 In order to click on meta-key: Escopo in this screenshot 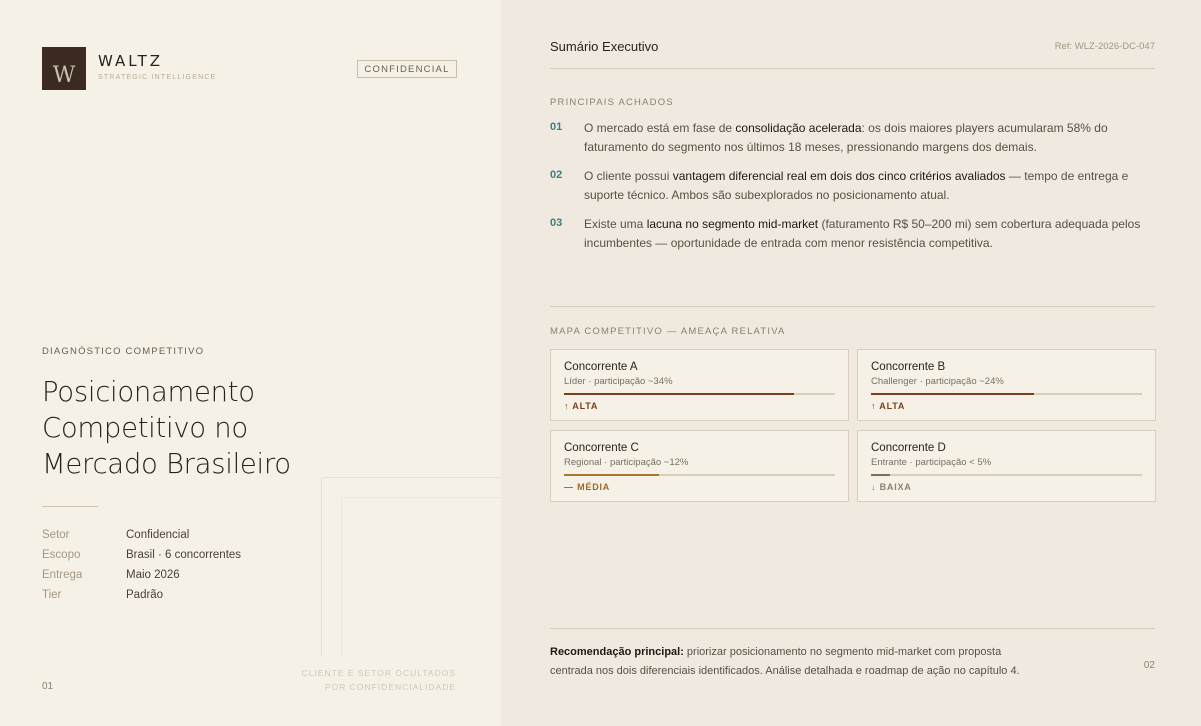, I will do `click(61, 555)`.